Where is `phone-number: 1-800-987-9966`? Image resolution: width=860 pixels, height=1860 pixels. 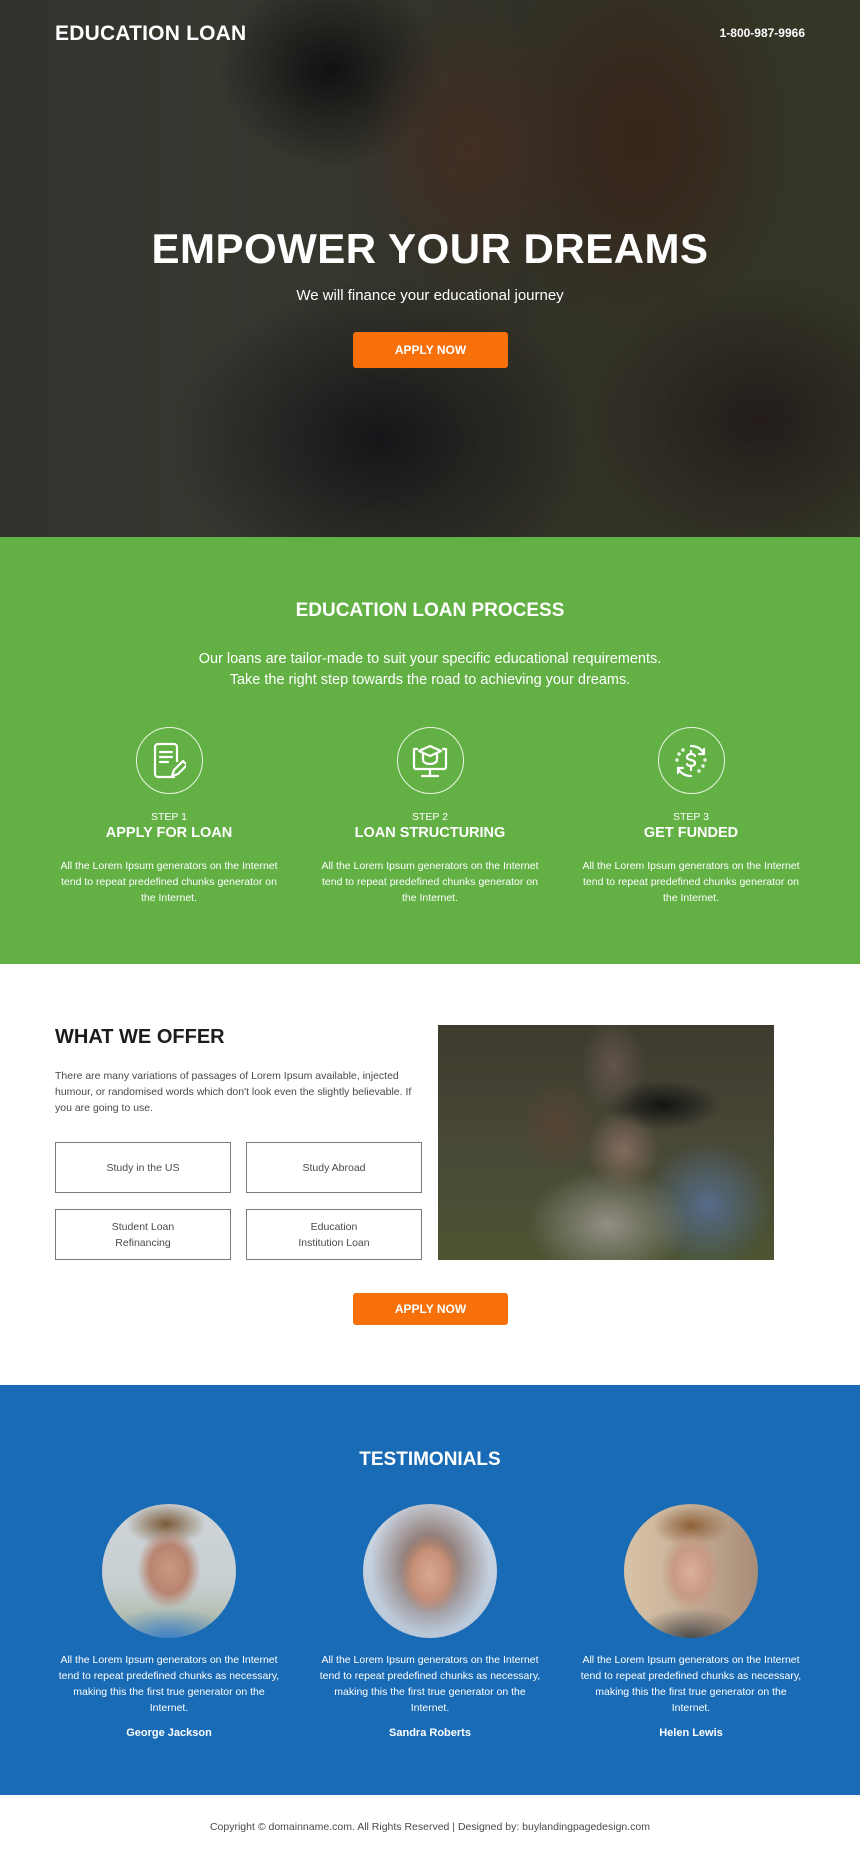
phone-number: 1-800-987-9966 is located at coordinates (762, 33).